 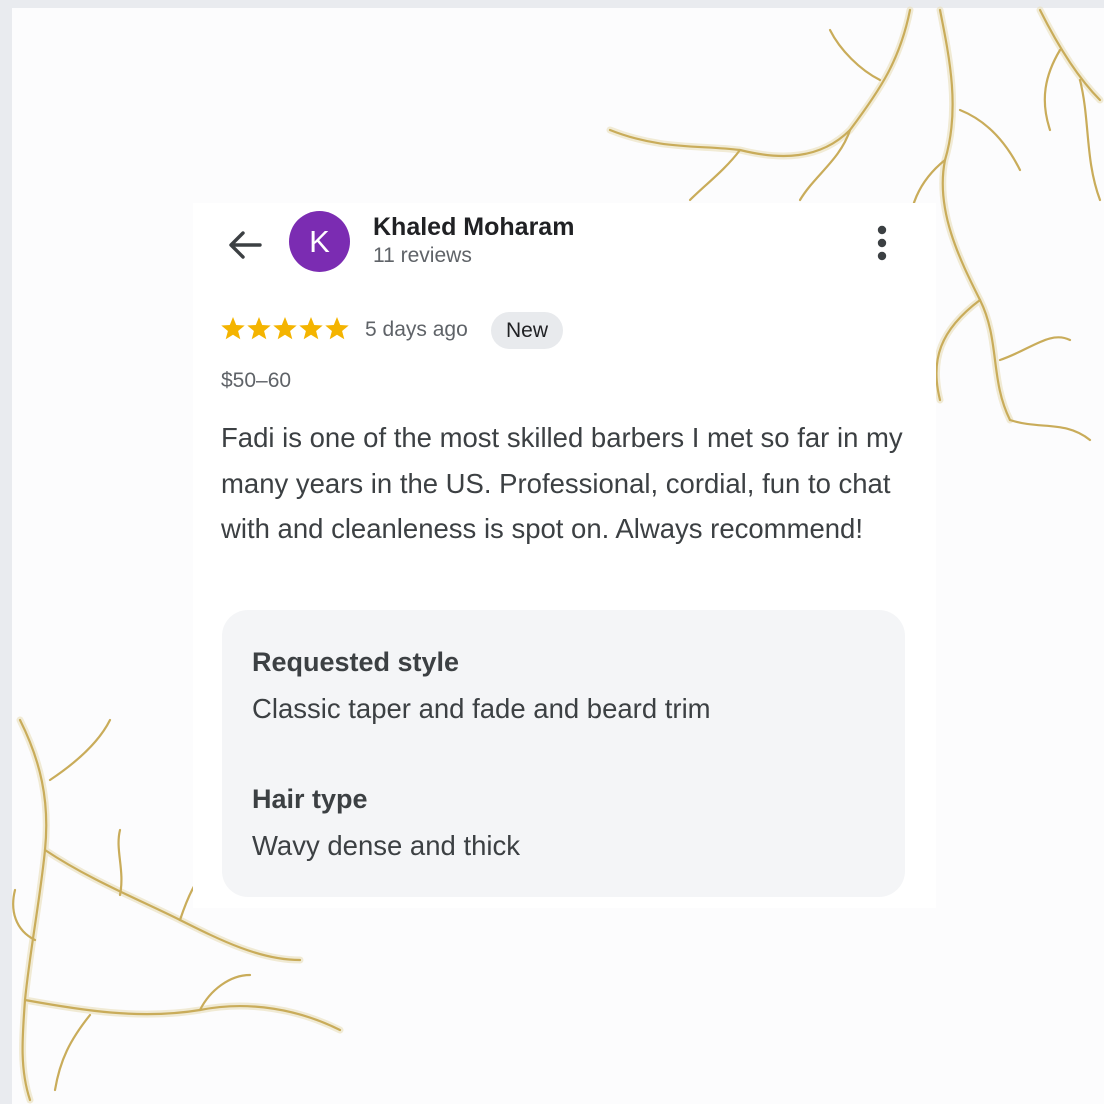 I want to click on price-range: $50–60, so click(x=256, y=380).